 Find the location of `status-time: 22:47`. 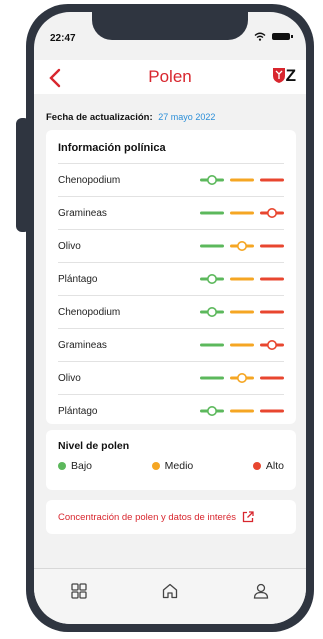

status-time: 22:47 is located at coordinates (63, 38).